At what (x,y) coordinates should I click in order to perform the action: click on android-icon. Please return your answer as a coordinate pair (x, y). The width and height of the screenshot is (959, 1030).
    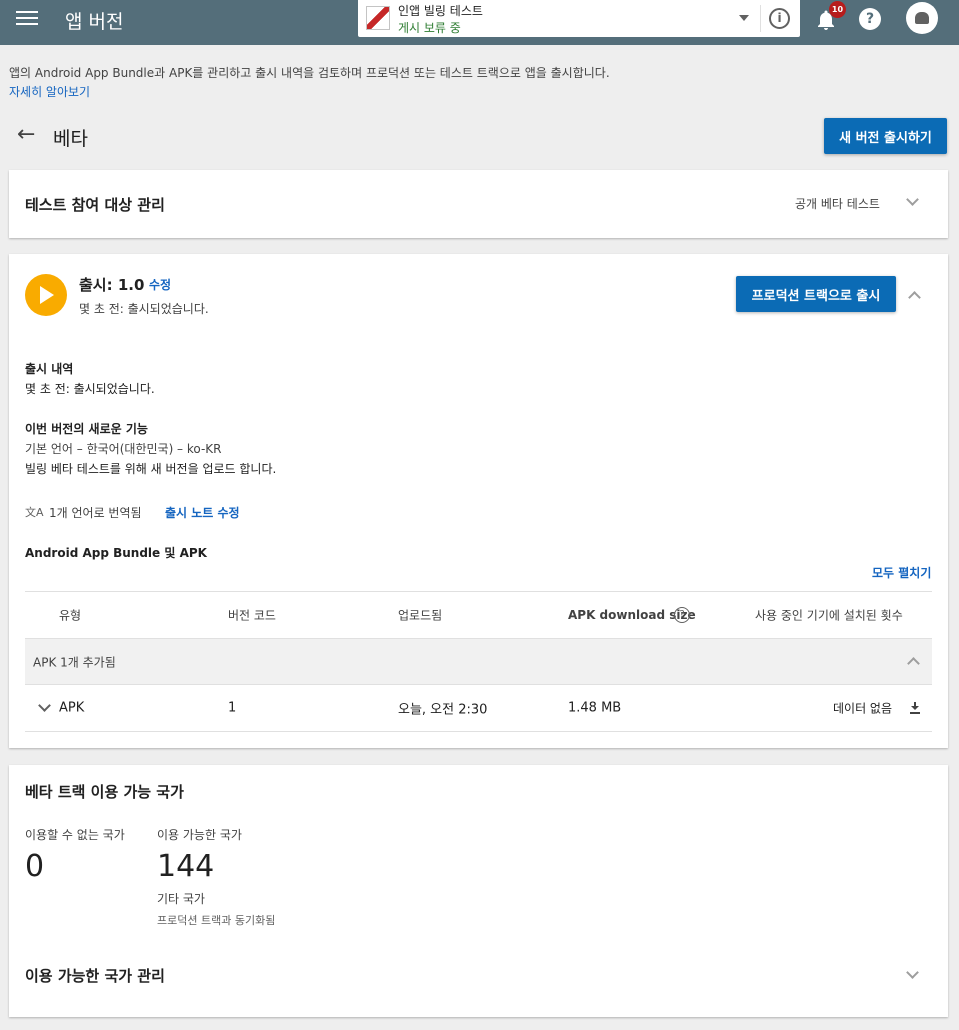
    Looking at the image, I should click on (922, 18).